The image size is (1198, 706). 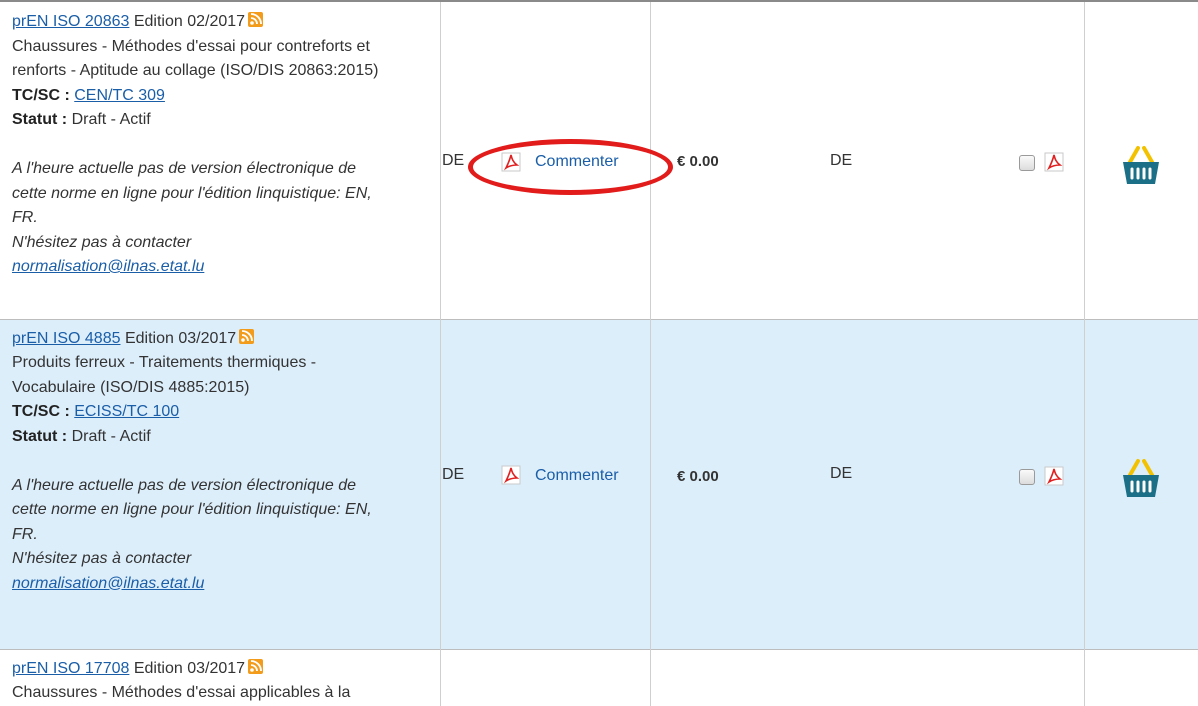 I want to click on highlight-circle, so click(x=570, y=167).